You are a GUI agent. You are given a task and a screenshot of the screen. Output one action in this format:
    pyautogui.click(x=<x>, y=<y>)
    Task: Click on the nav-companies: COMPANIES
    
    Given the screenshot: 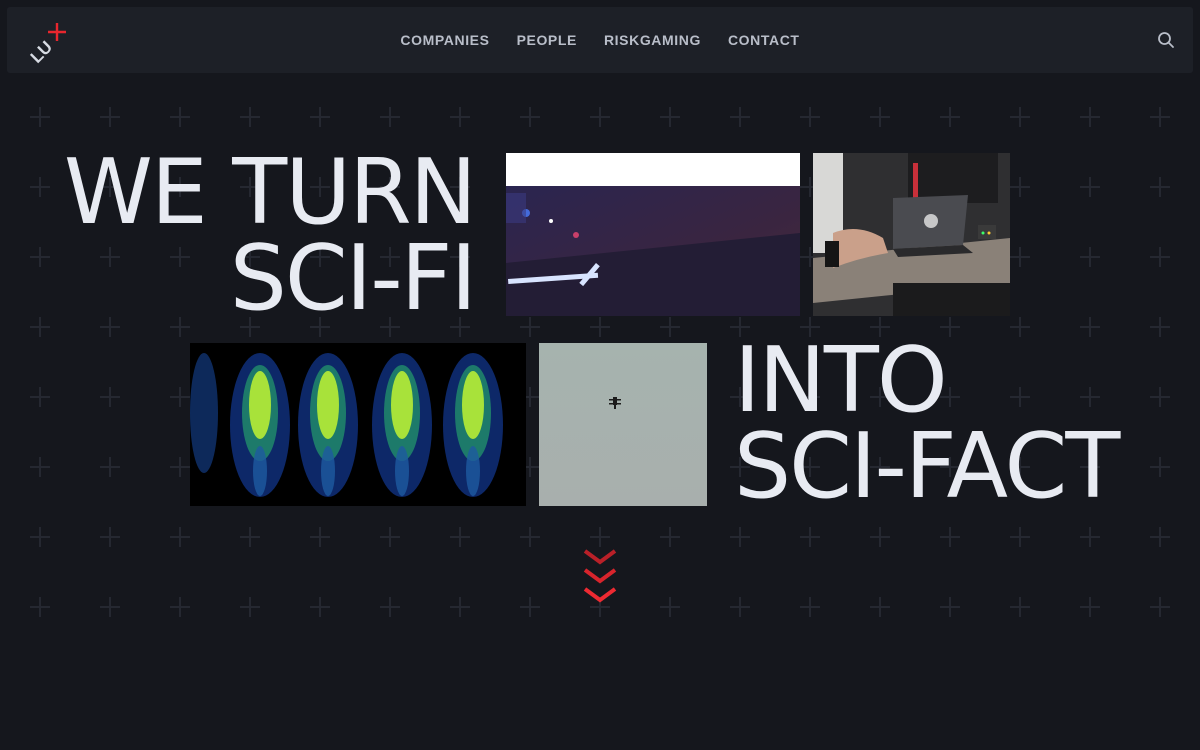 What is the action you would take?
    pyautogui.click(x=444, y=40)
    